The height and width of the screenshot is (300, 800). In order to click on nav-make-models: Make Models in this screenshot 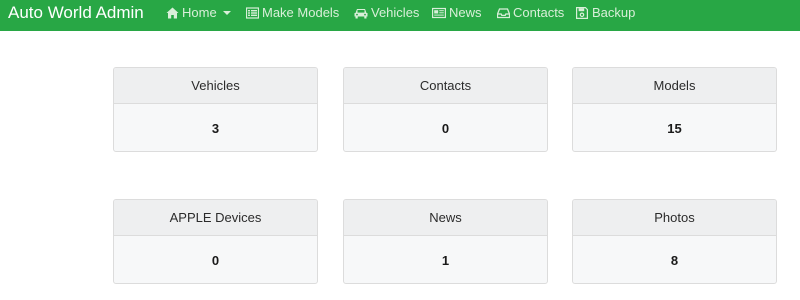, I will do `click(292, 12)`.